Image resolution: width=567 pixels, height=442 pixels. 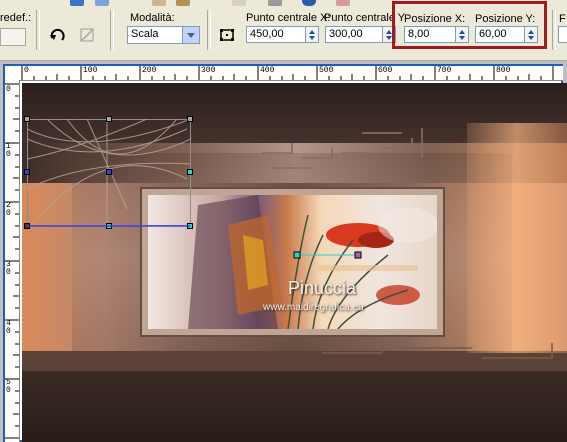 I want to click on ruler-label: 800, so click(x=503, y=70).